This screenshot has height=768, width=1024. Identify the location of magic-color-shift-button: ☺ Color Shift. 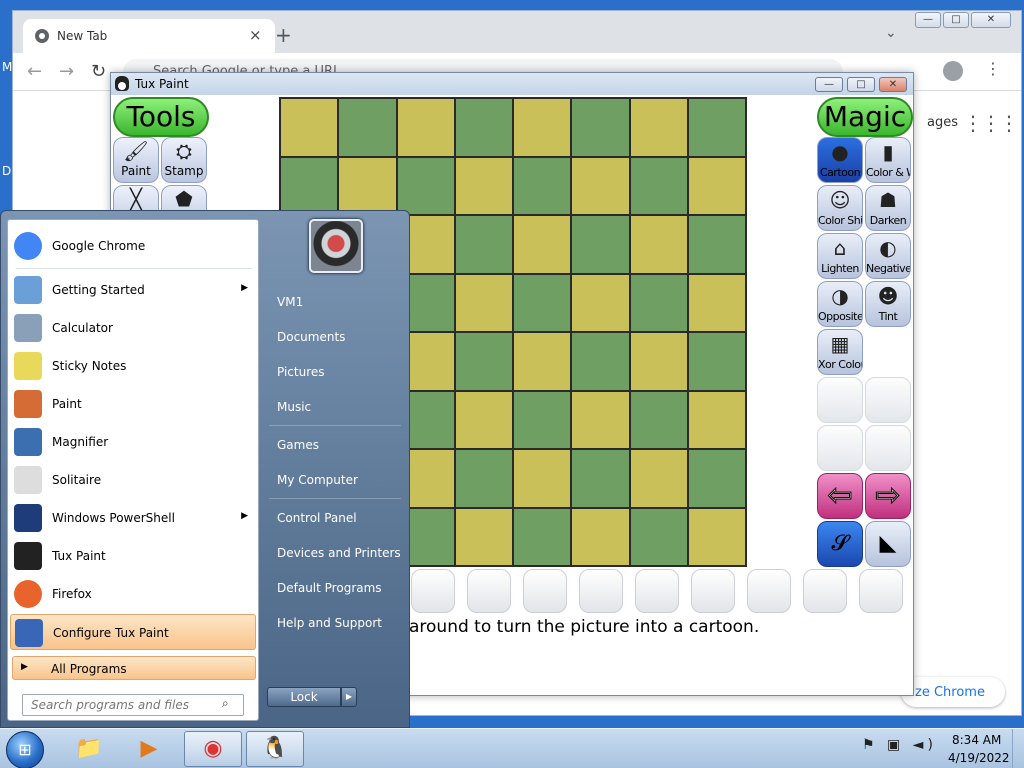
(840, 208).